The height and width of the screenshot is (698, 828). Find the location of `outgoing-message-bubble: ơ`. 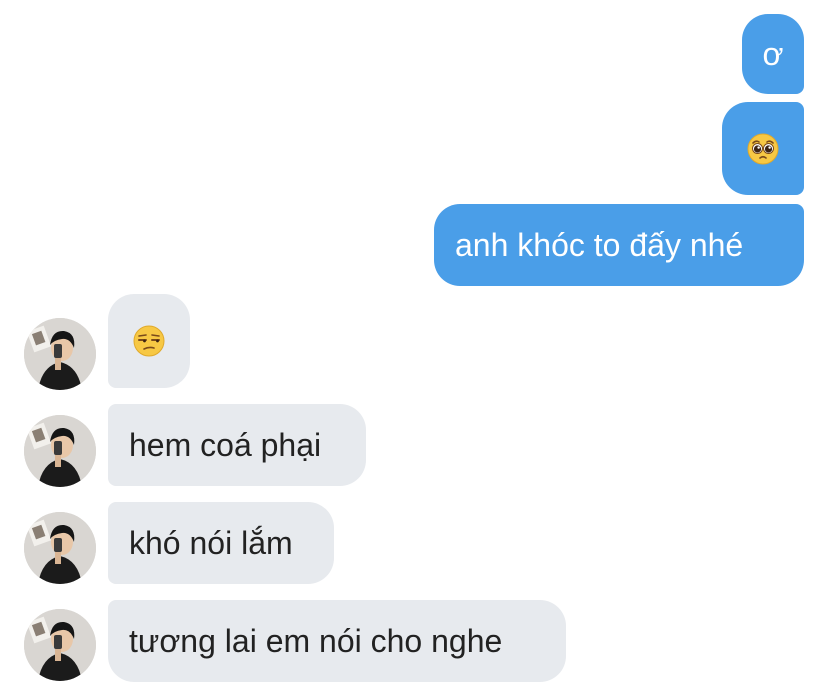

outgoing-message-bubble: ơ is located at coordinates (773, 54).